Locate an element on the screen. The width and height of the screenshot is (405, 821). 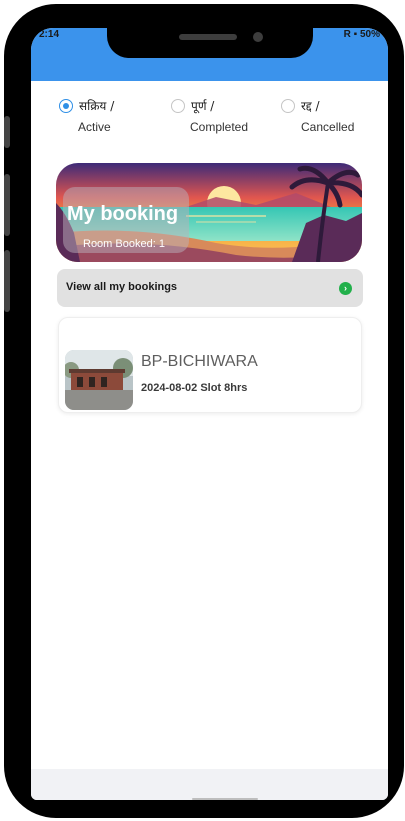
venue-name: BP-BICHIWARA is located at coordinates (199, 361).